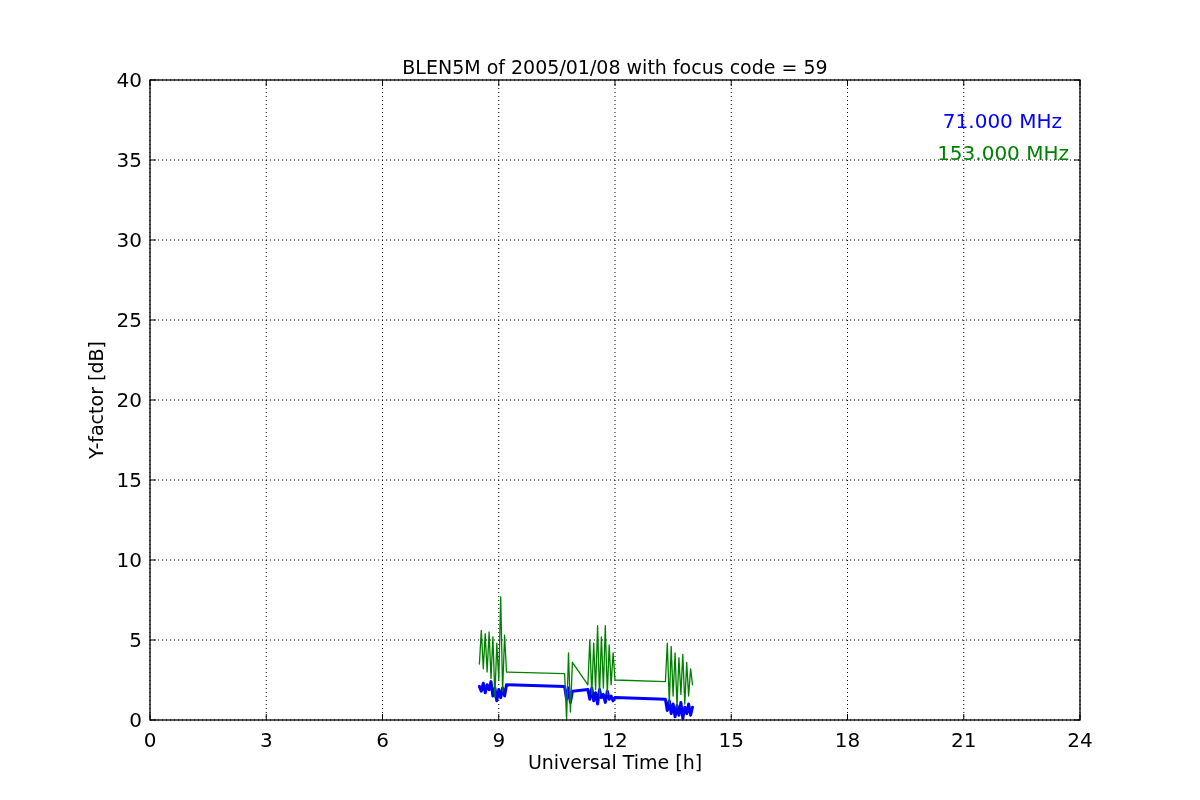 This screenshot has width=1200, height=800. Describe the element at coordinates (129, 560) in the screenshot. I see `y-tick-label: 10` at that location.